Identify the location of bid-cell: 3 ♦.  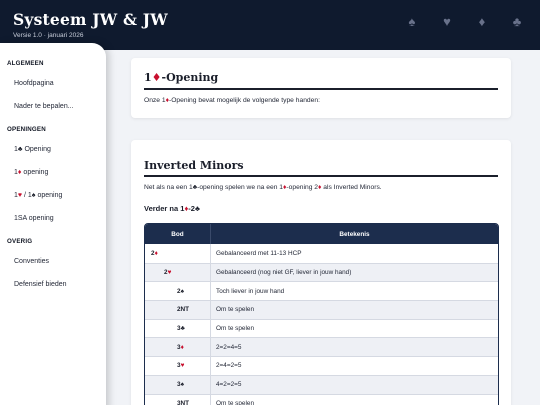
(178, 347).